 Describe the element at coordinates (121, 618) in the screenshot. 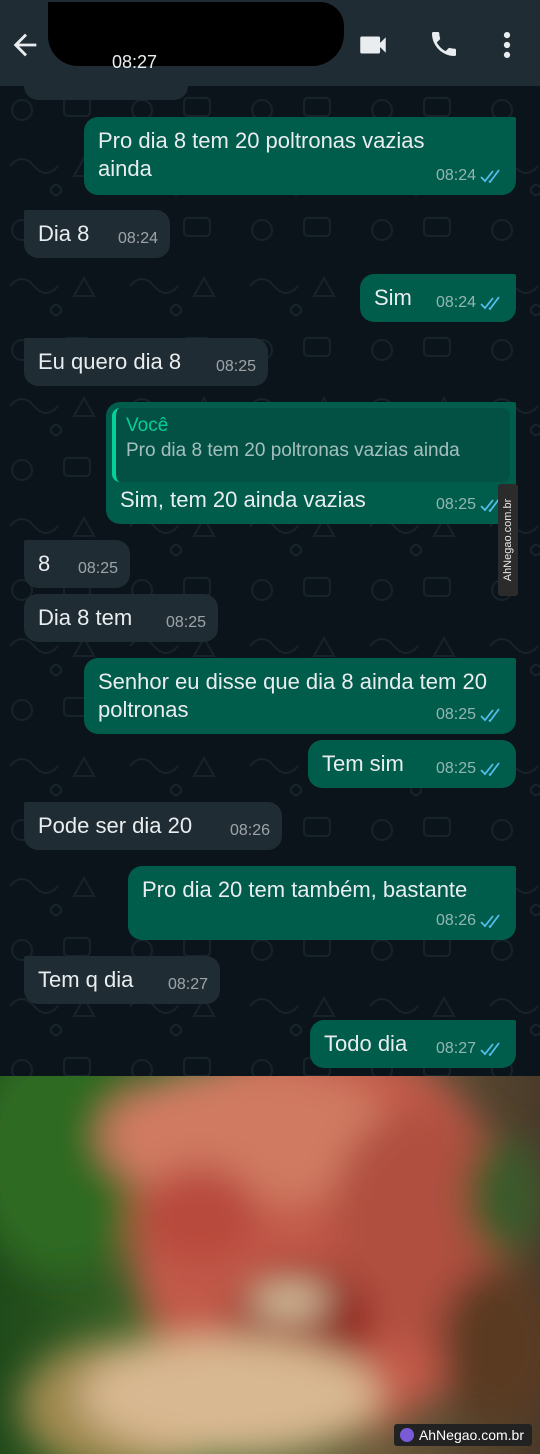

I see `message-bubble-incoming: Dia 8 tem 08:25` at that location.